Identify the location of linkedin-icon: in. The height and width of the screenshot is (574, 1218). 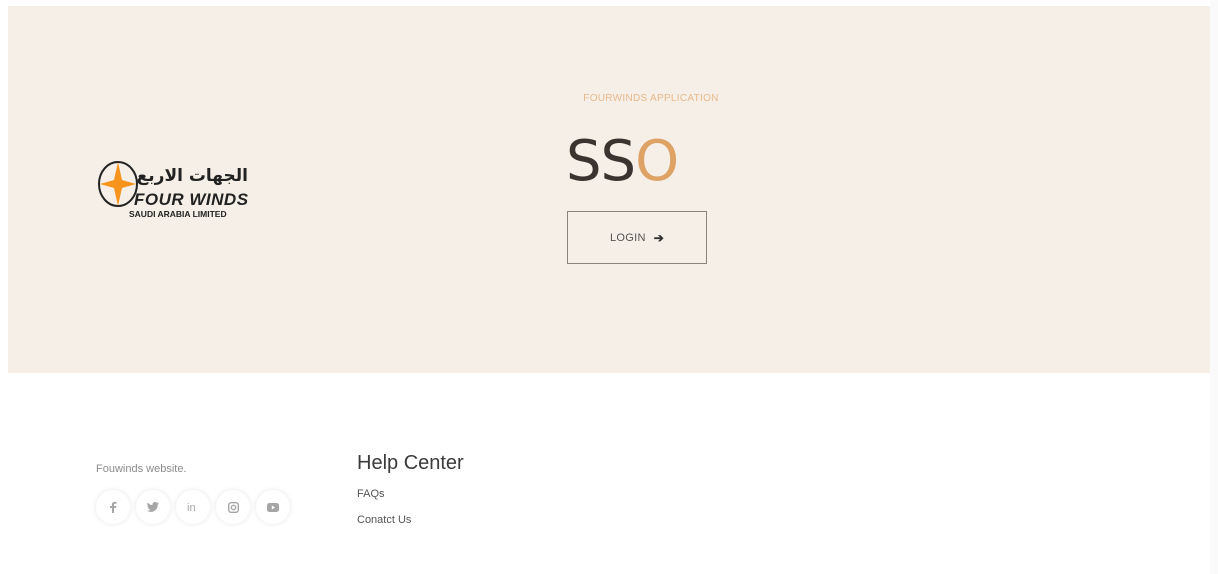
(193, 507).